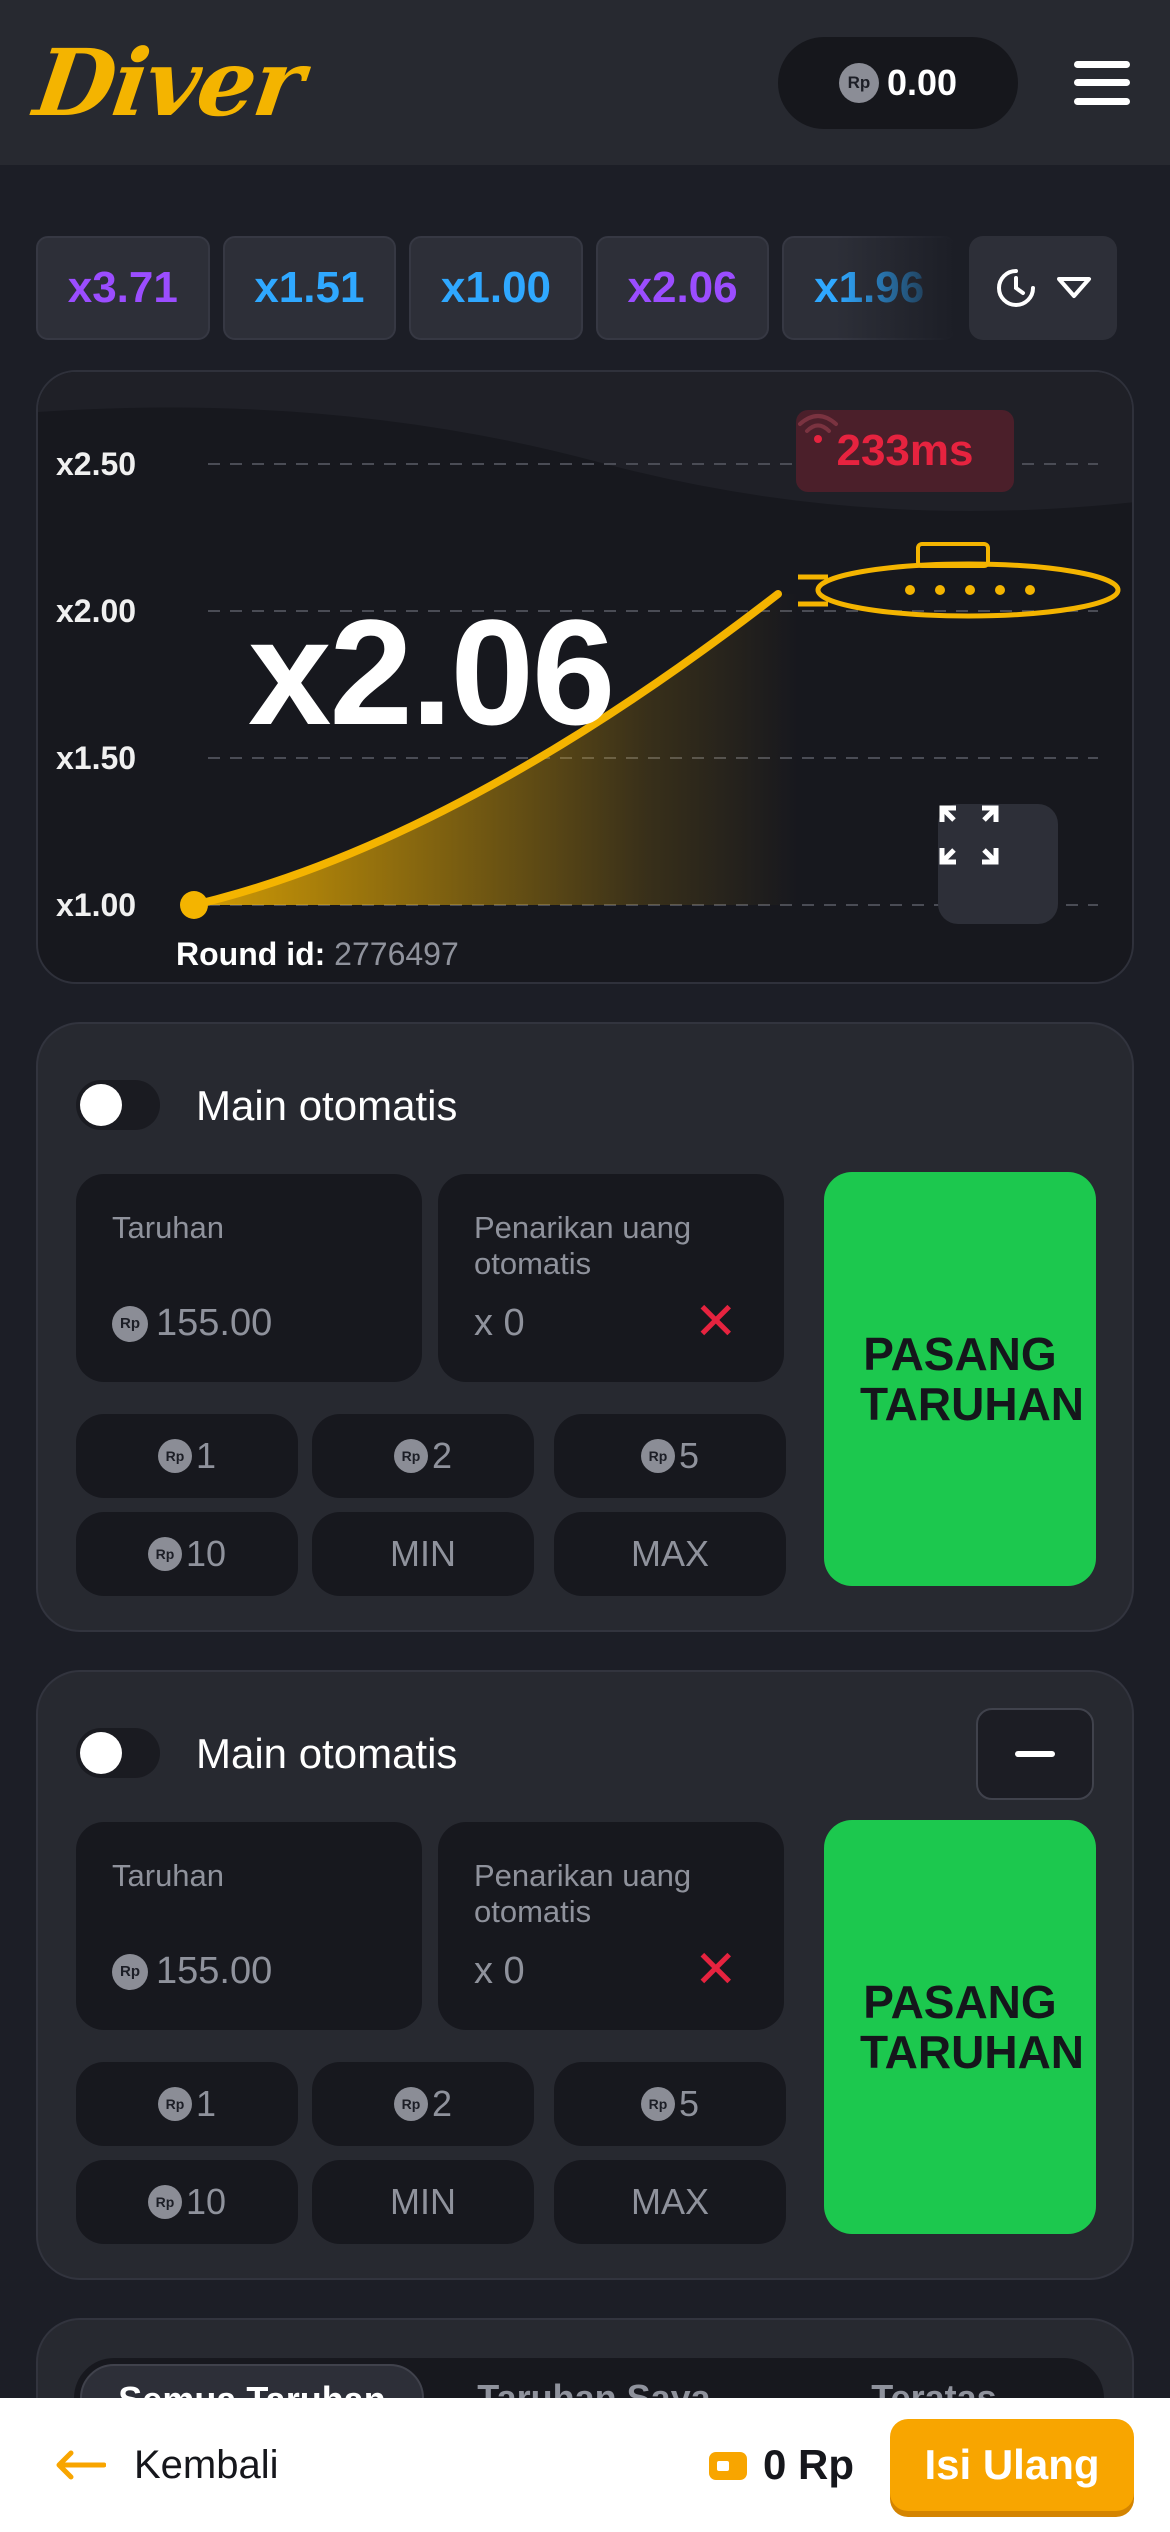 The width and height of the screenshot is (1170, 2532). Describe the element at coordinates (1073, 287) in the screenshot. I see `chevron-down-icon` at that location.